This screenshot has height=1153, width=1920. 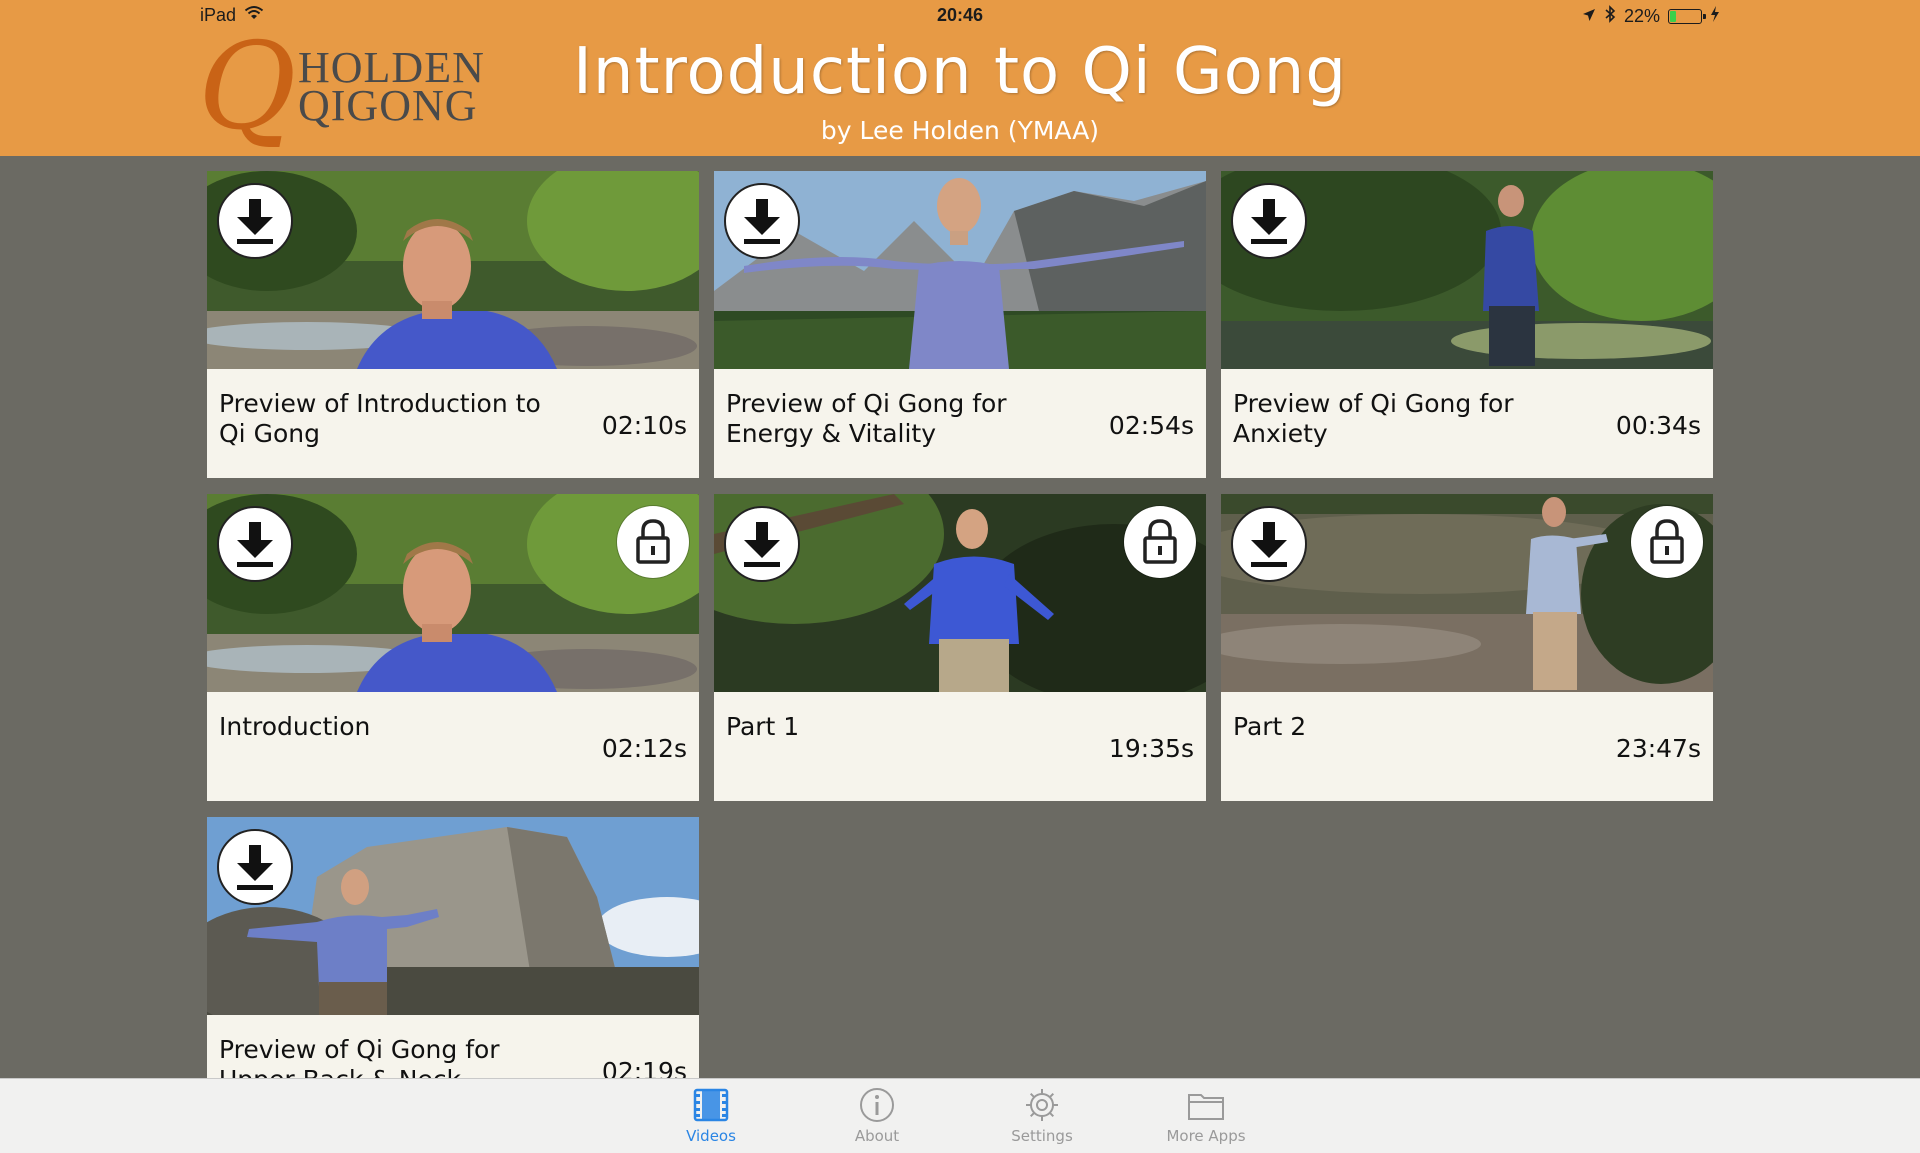 I want to click on gear-icon, so click(x=1042, y=1105).